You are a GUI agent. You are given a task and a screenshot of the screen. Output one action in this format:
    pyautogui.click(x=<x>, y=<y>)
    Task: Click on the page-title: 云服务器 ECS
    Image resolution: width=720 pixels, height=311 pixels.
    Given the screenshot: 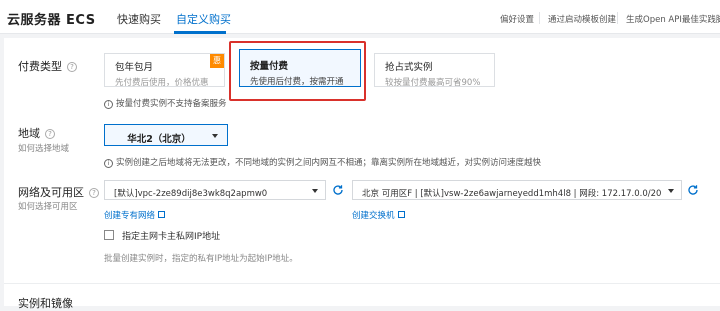 What is the action you would take?
    pyautogui.click(x=51, y=20)
    